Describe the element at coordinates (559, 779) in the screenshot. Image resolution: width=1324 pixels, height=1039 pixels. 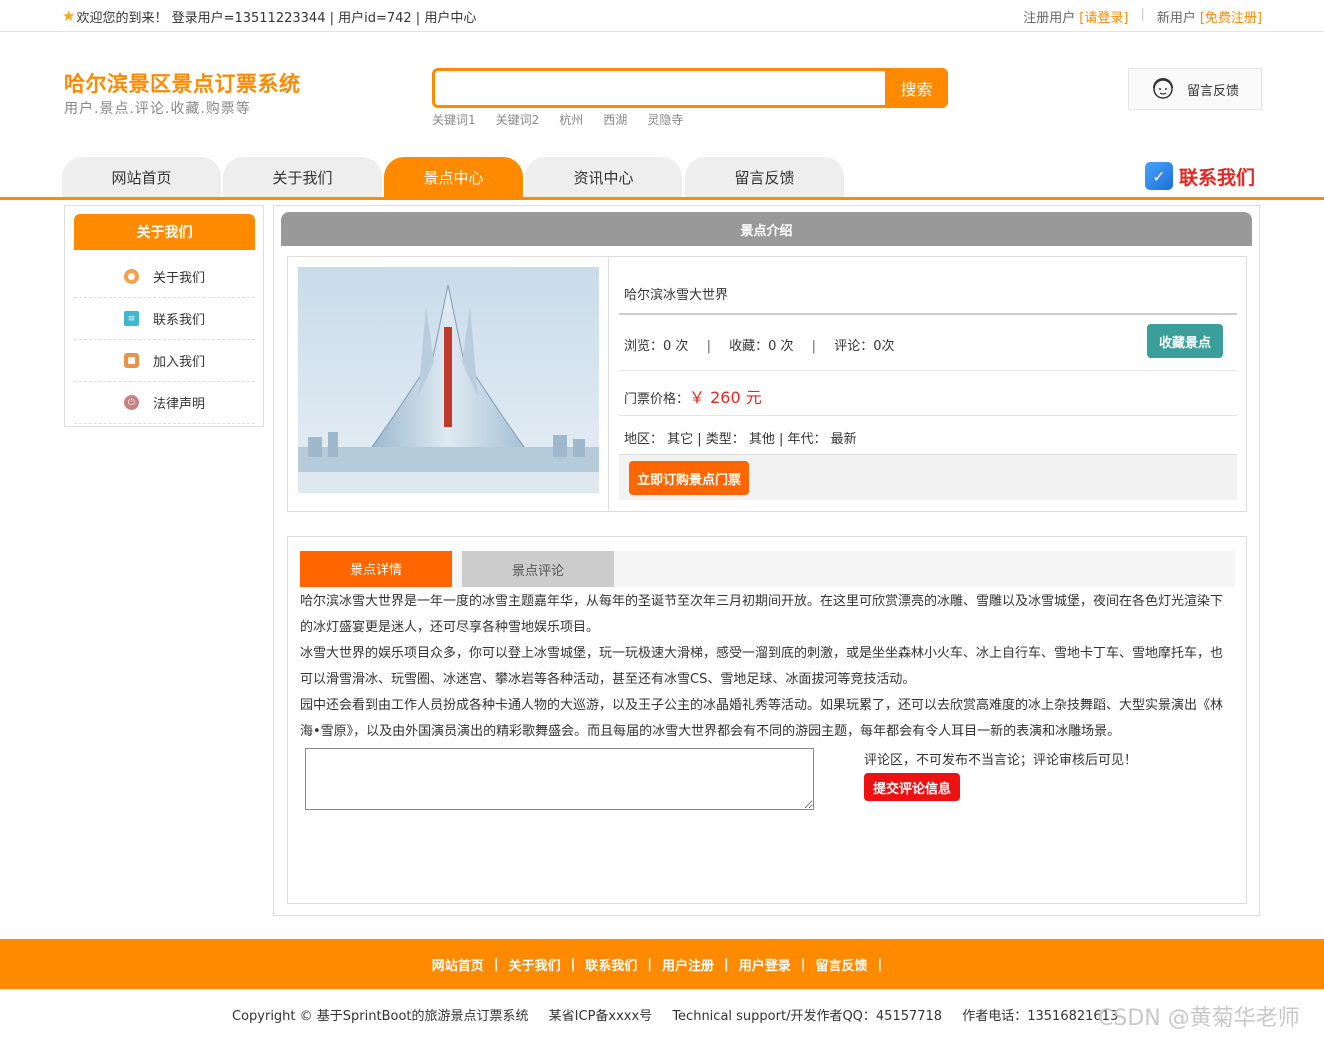
I see `comment-textarea` at that location.